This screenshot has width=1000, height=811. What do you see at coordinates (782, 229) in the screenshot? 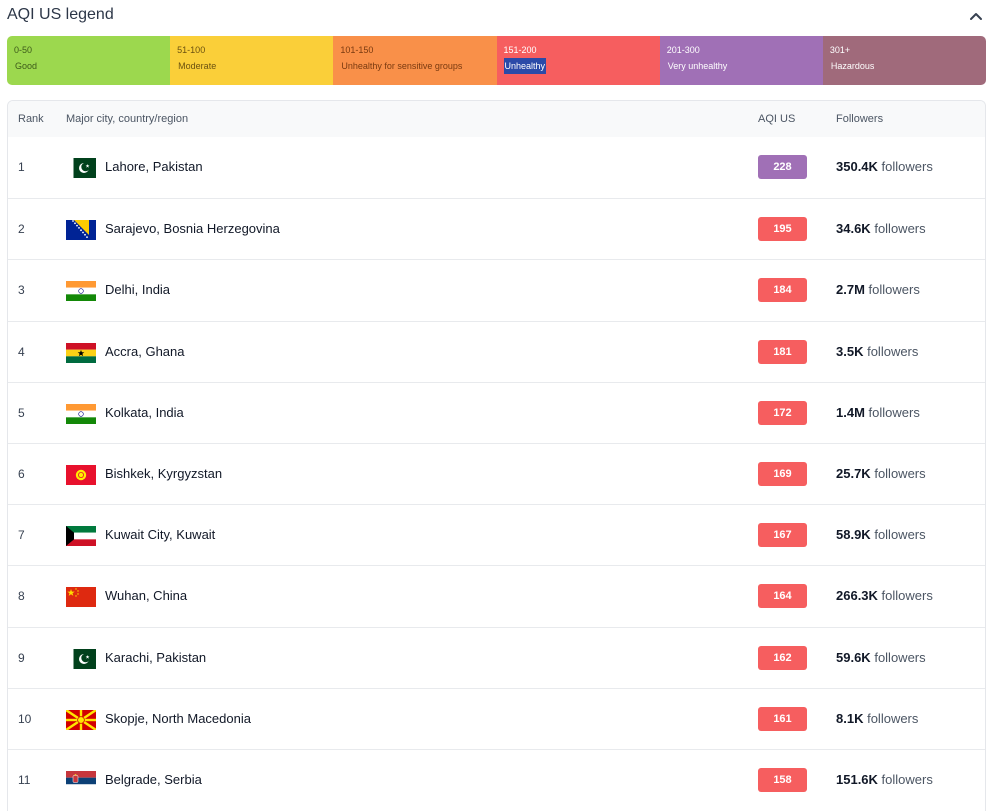
I see `aqi-badge: 195` at bounding box center [782, 229].